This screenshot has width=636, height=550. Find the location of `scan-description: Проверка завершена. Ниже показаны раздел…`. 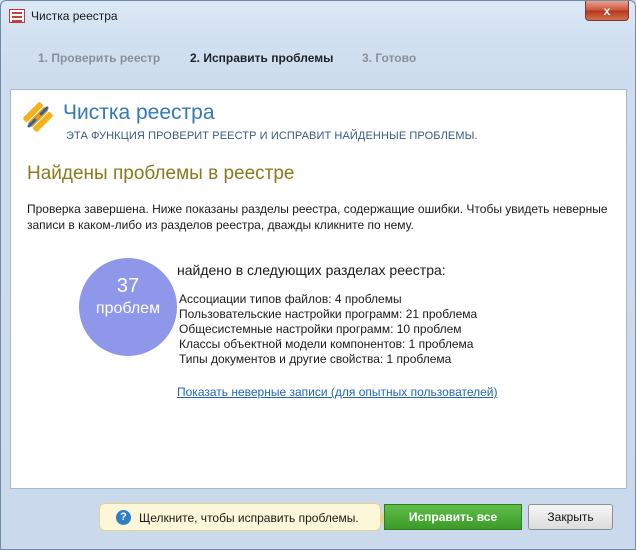

scan-description: Проверка завершена. Ниже показаны раздел… is located at coordinates (317, 217).